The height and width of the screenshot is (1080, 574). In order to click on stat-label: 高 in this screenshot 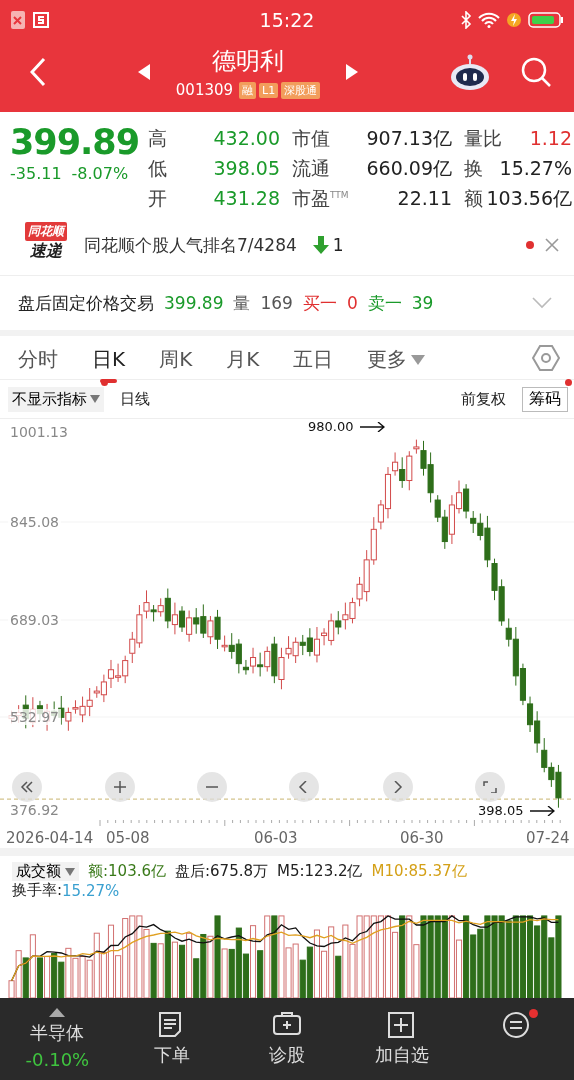, I will do `click(157, 138)`.